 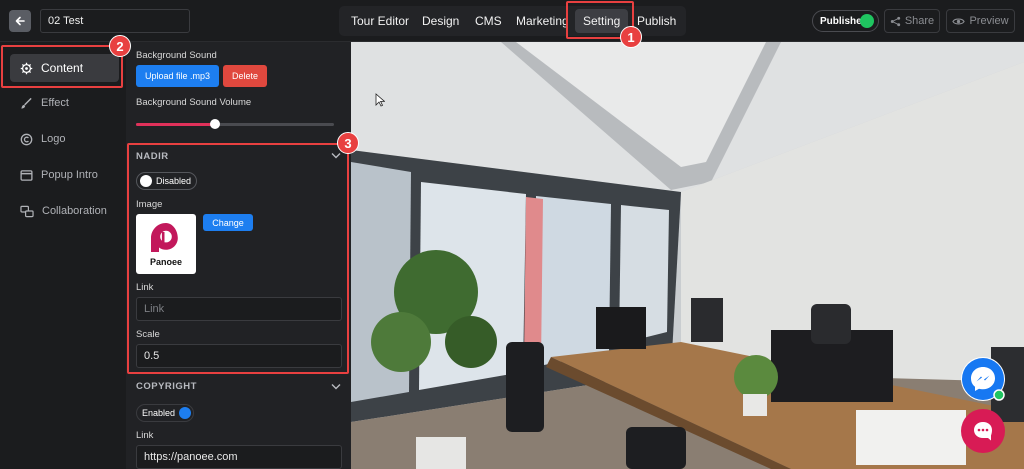 I want to click on preview-label: Preview, so click(x=989, y=21).